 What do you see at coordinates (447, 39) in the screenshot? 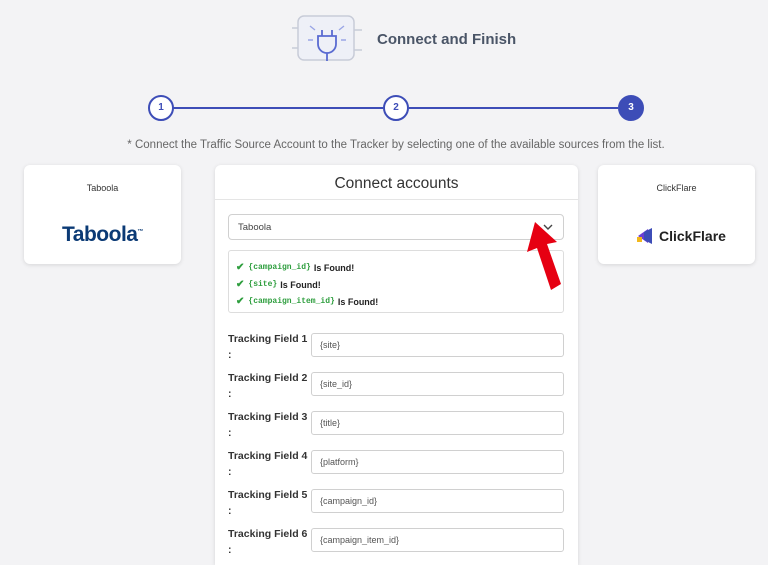
I see `page-title: Connect and Finish` at bounding box center [447, 39].